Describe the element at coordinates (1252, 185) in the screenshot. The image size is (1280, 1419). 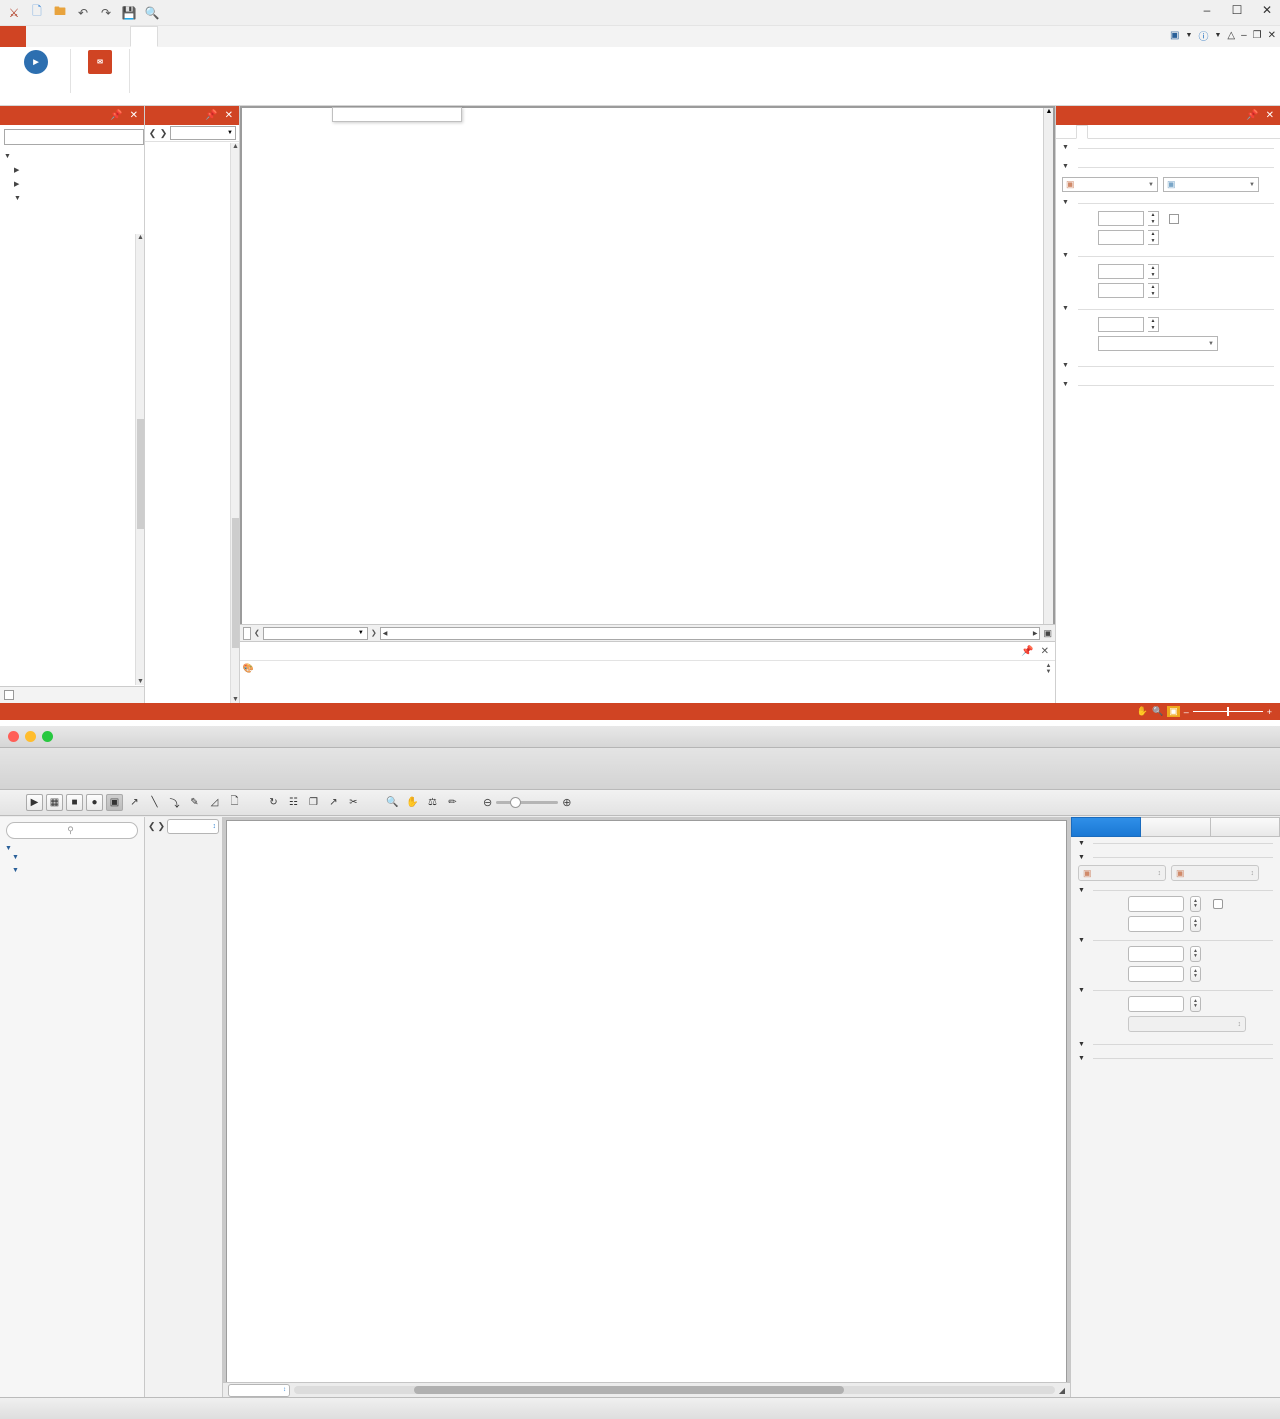
I see `chevron-down-icon-dv: ▼` at that location.